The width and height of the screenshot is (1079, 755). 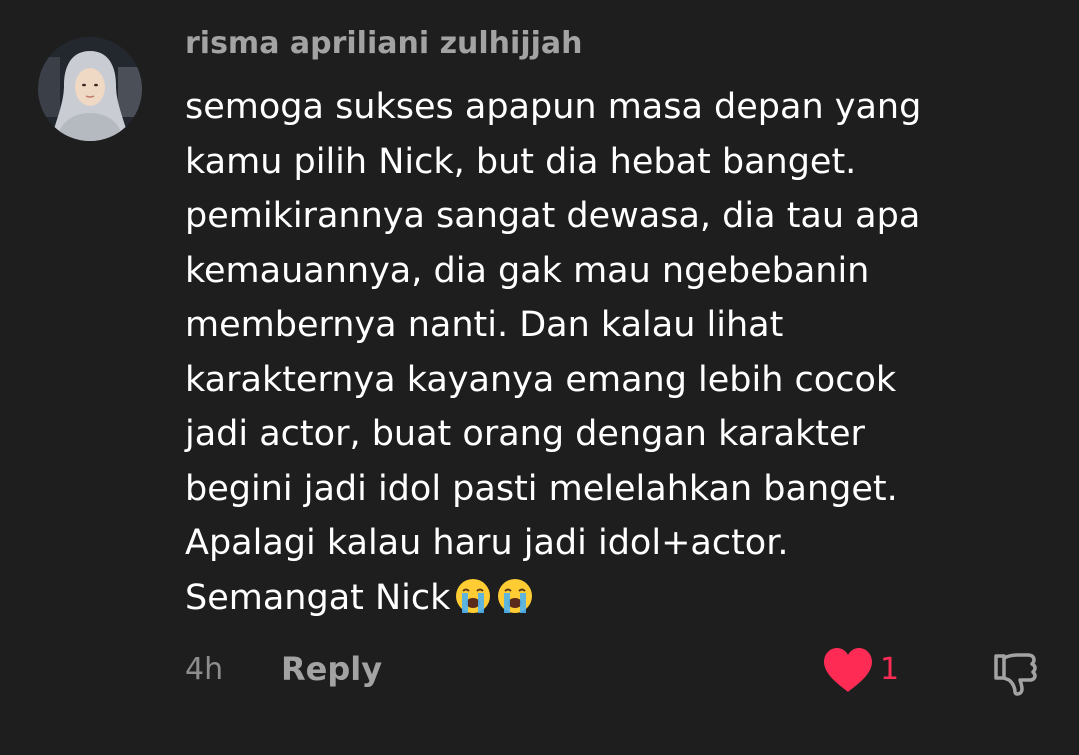 I want to click on reply-button: Reply, so click(x=331, y=669).